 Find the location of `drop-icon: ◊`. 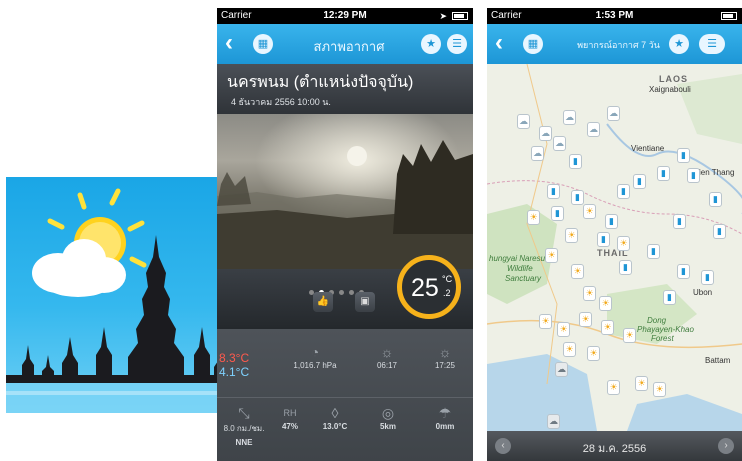

drop-icon: ◊ is located at coordinates (335, 413).